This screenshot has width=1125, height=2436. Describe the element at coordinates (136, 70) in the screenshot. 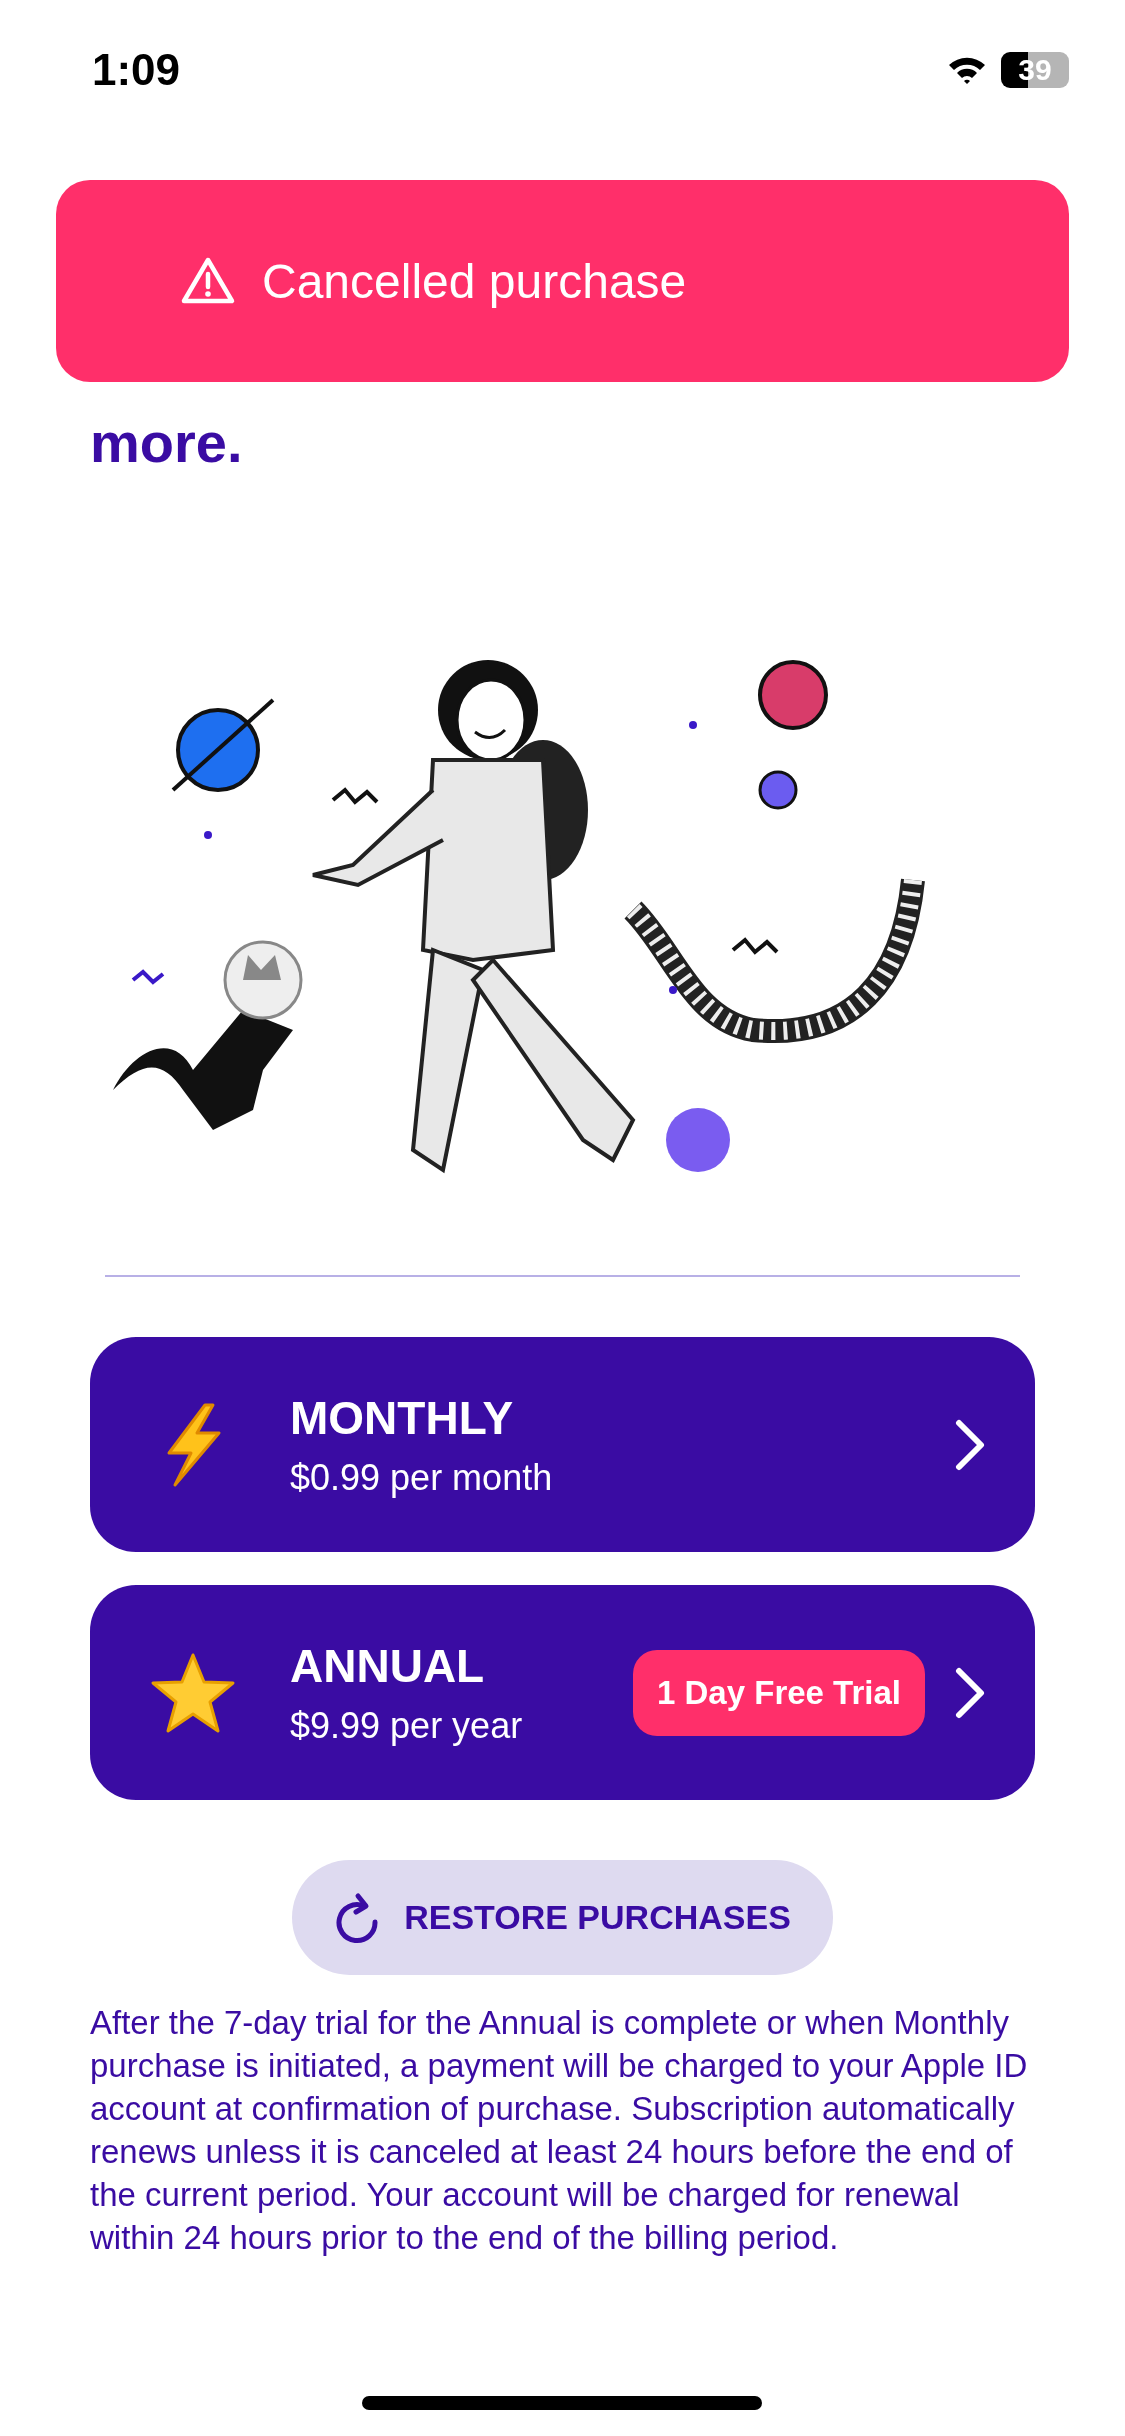

I see `status-time: 1:09` at that location.